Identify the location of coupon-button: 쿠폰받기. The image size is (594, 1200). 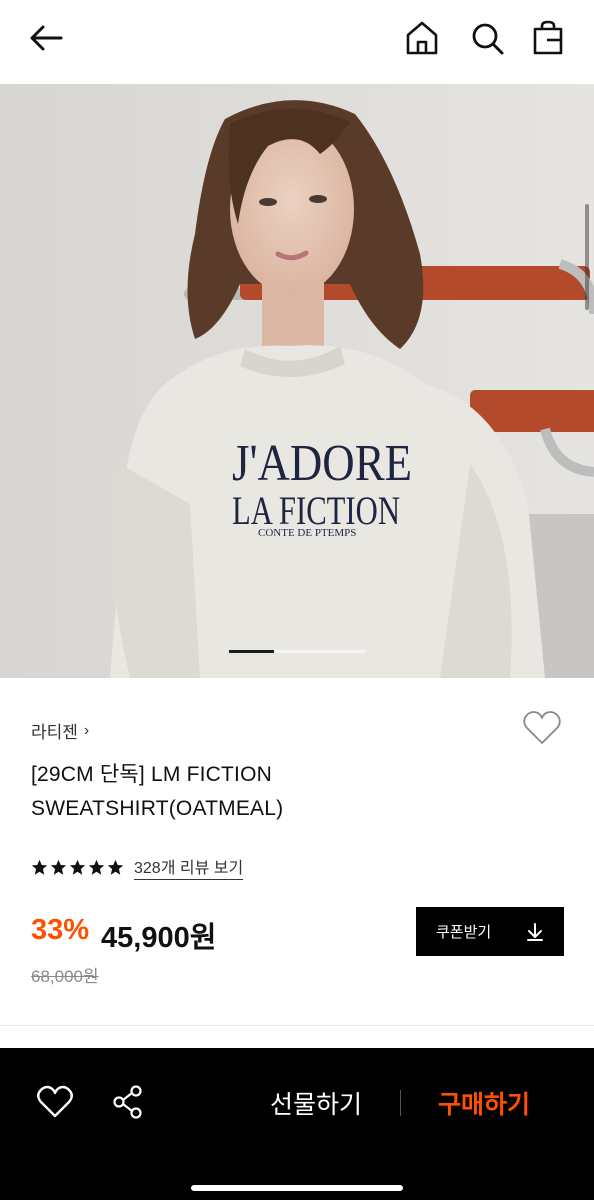
(490, 931).